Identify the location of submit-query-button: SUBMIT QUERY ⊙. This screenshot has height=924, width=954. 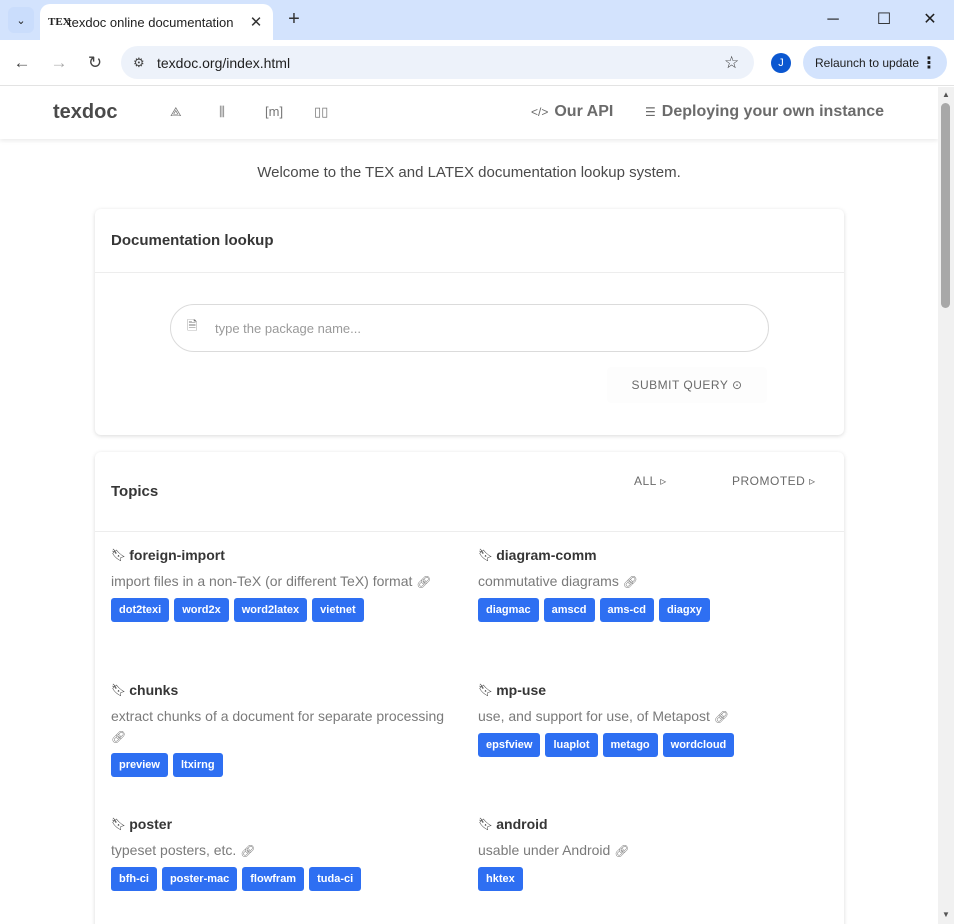
(687, 385).